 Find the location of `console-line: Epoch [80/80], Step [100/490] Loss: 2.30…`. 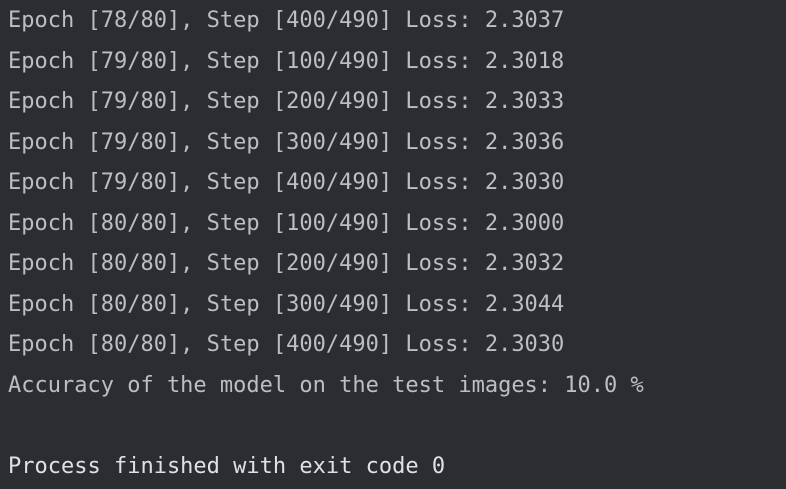

console-line: Epoch [80/80], Step [100/490] Loss: 2.30… is located at coordinates (286, 223).